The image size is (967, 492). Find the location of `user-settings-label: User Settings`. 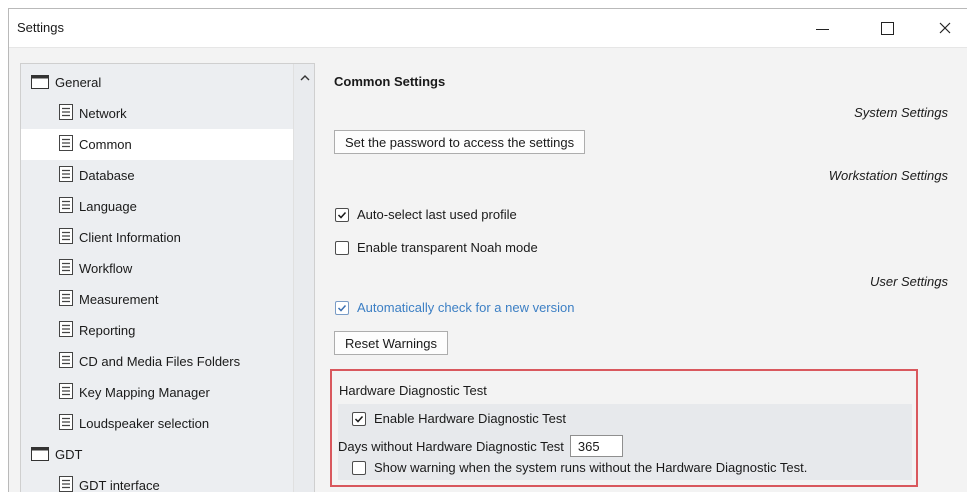

user-settings-label: User Settings is located at coordinates (908, 281).